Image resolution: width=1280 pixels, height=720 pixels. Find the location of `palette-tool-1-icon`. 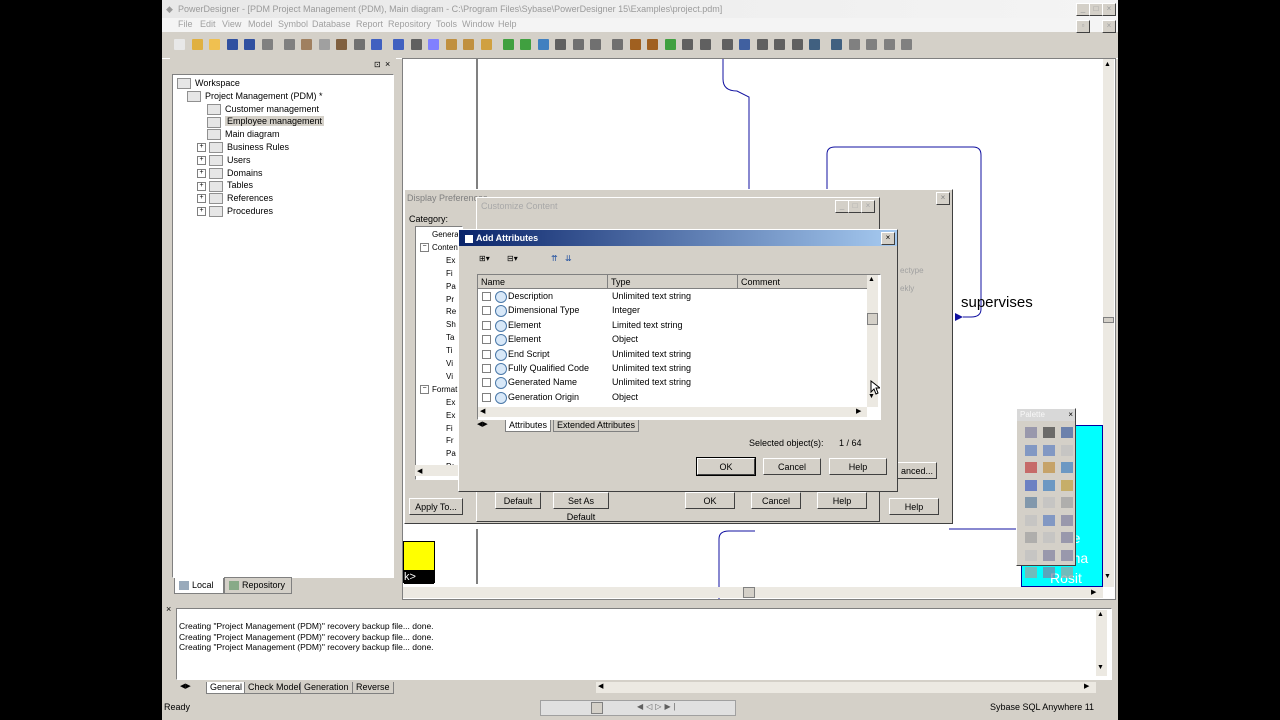

palette-tool-1-icon is located at coordinates (1031, 432).